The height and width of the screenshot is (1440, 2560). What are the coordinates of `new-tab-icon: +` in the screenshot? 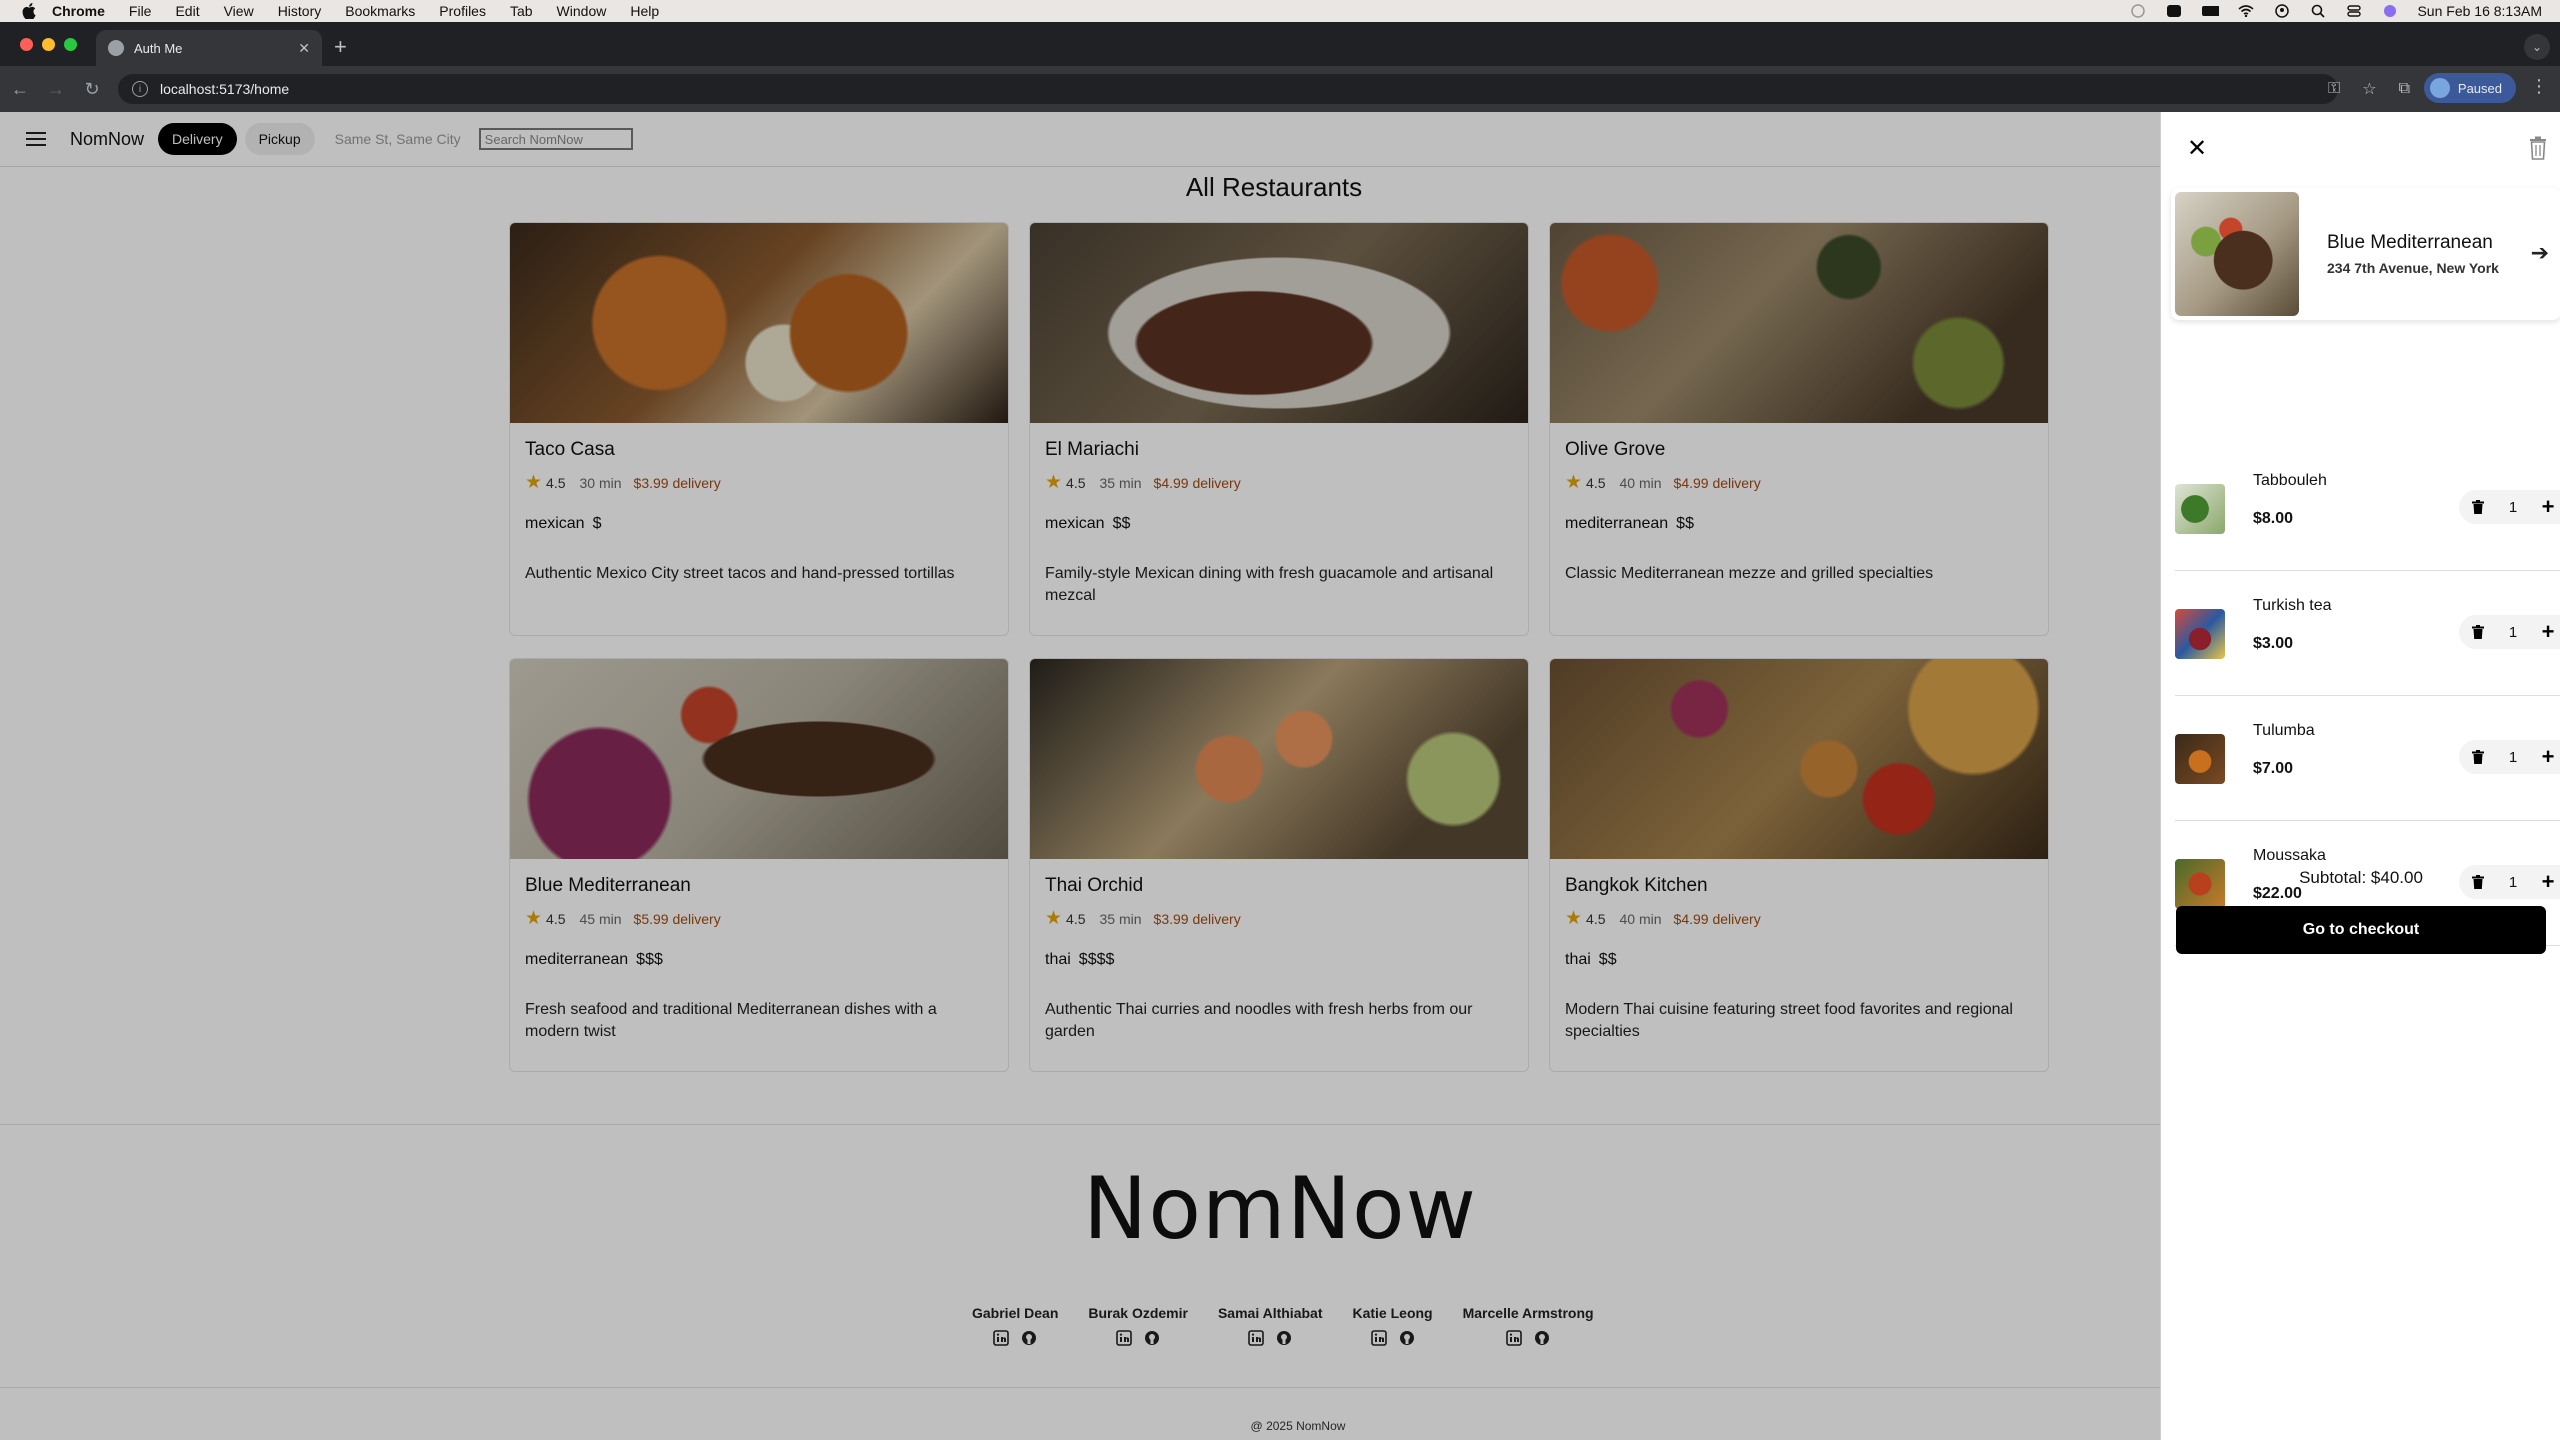 It's located at (340, 47).